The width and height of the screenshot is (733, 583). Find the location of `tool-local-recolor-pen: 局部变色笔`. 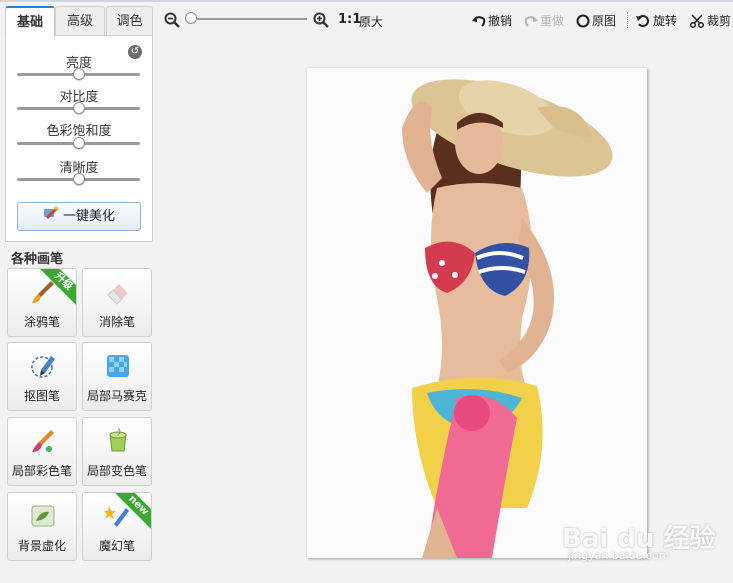

tool-local-recolor-pen: 局部变色笔 is located at coordinates (117, 451).